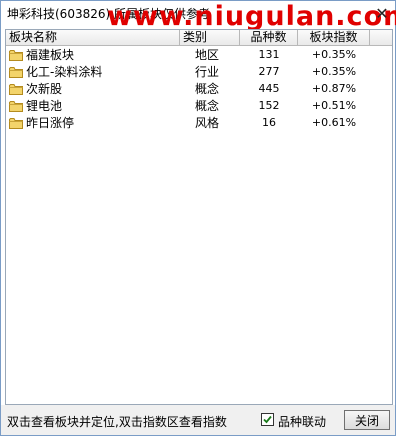  I want to click on linkage-checkbox, so click(267, 419).